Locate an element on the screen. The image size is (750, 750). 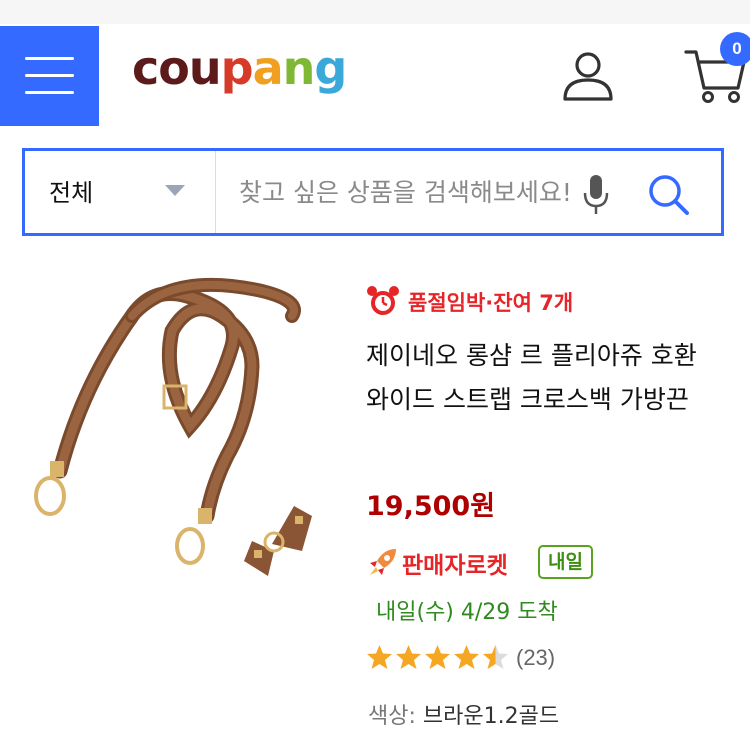
review-count: (23) is located at coordinates (535, 658).